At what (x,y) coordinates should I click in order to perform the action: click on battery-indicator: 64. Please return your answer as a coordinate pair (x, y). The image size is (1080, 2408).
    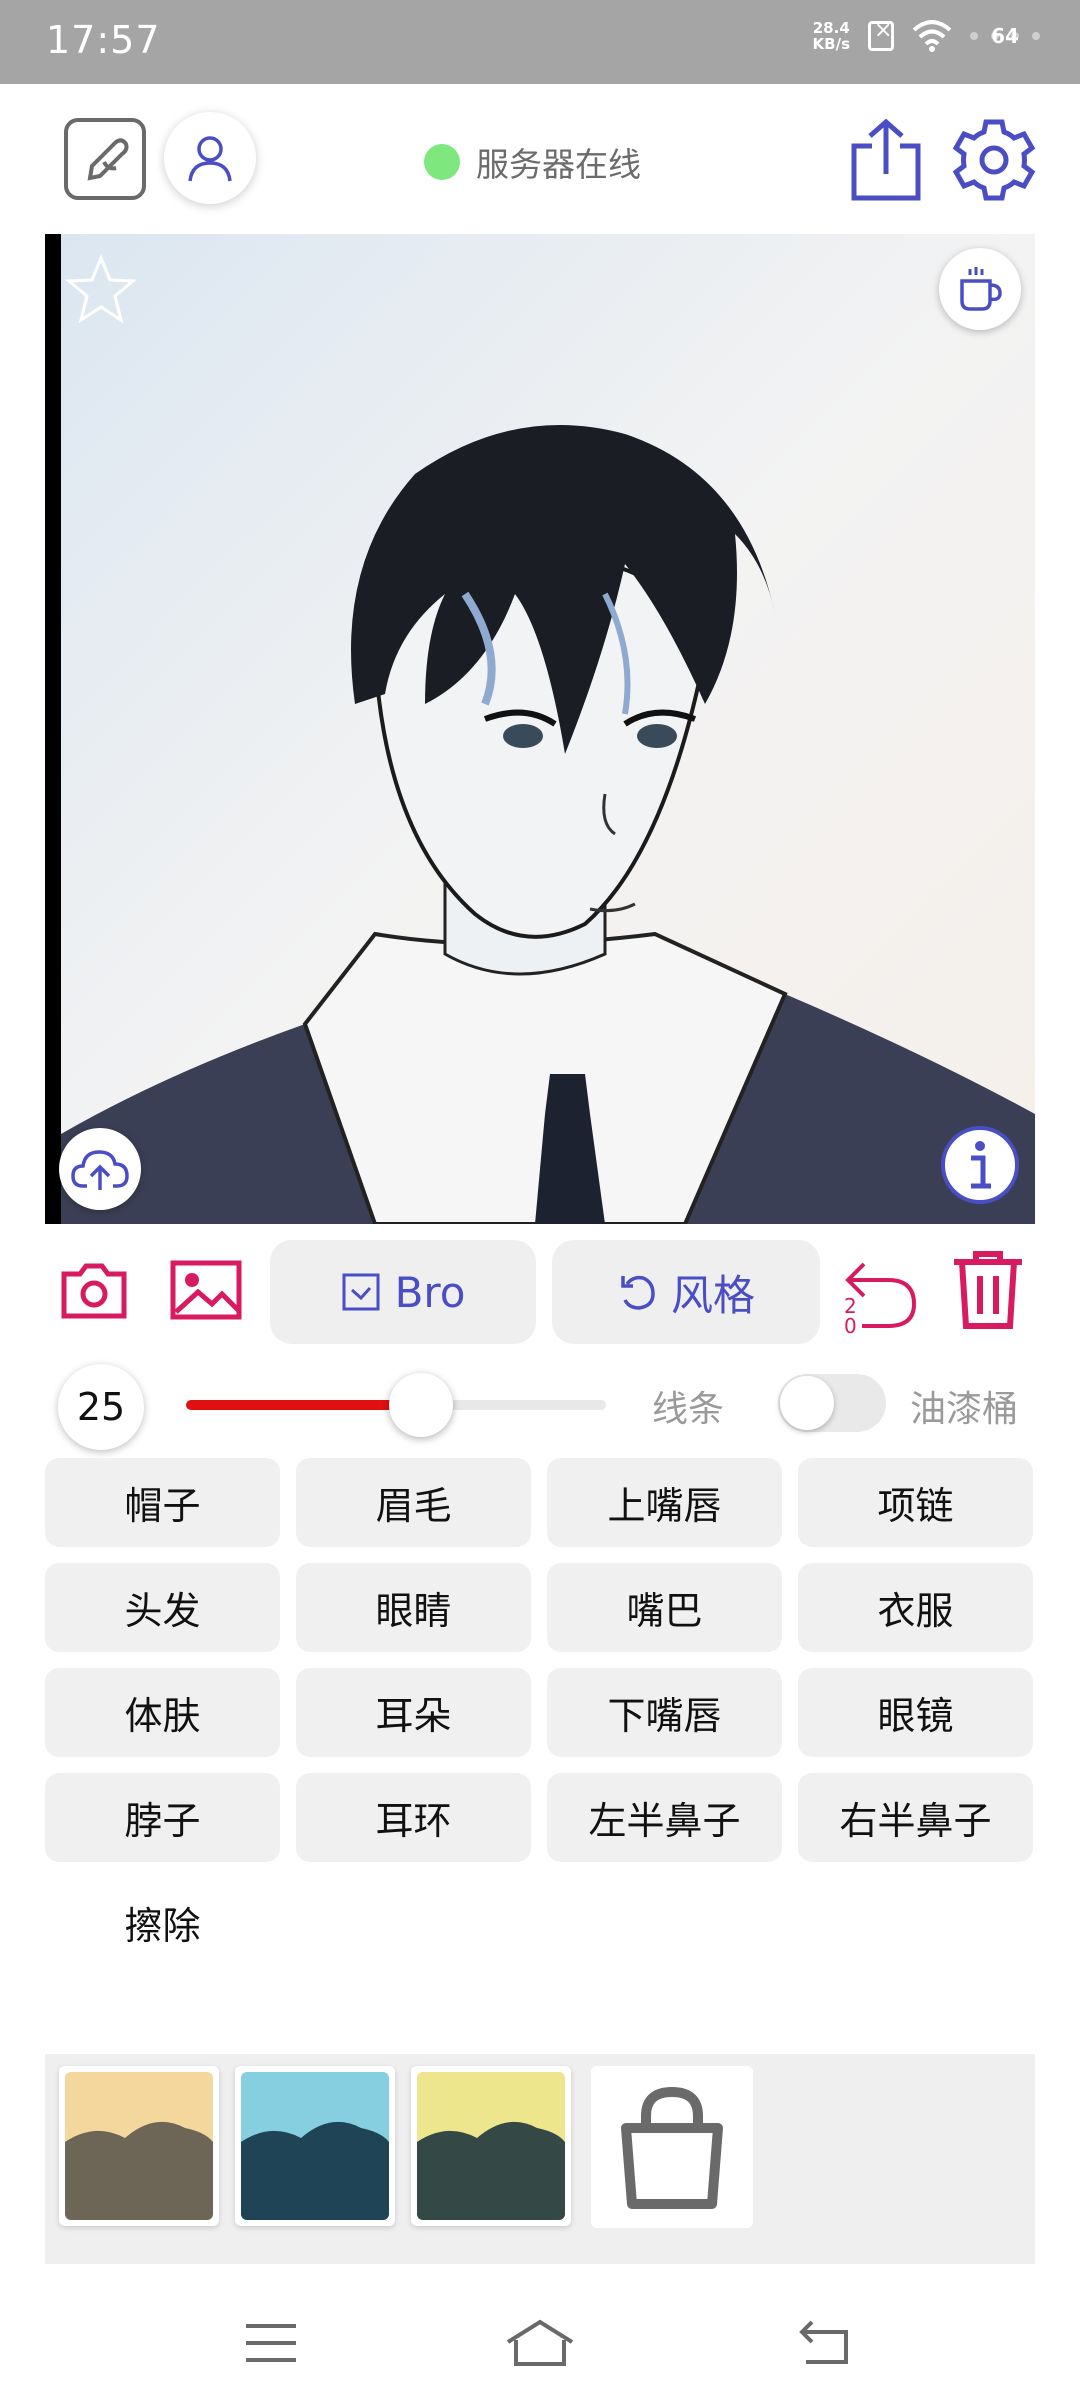
    Looking at the image, I should click on (1005, 36).